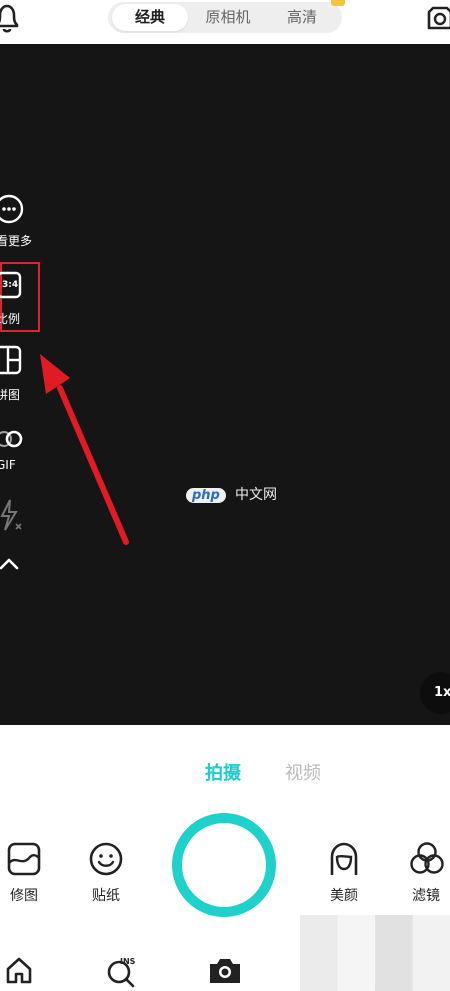  Describe the element at coordinates (225, 970) in the screenshot. I see `camera-icon` at that location.